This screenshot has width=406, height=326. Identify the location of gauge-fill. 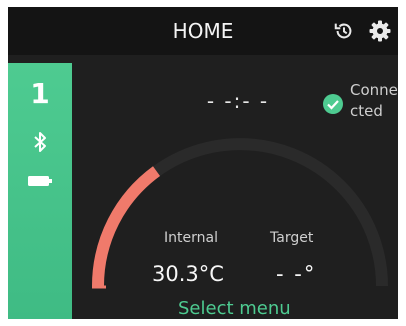
(126, 226).